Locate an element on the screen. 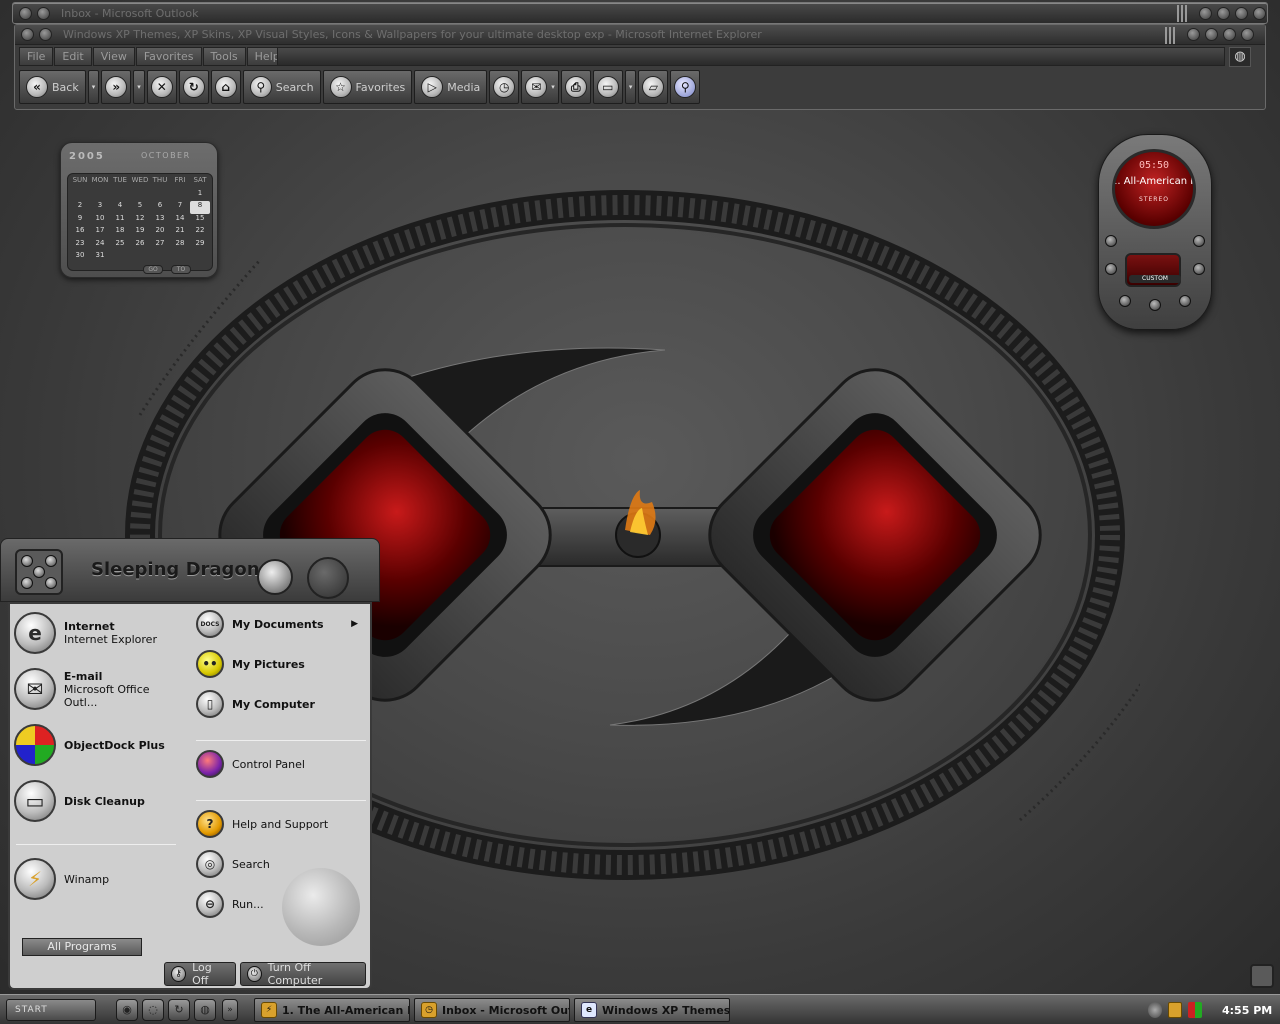 This screenshot has height=1024, width=1280. calendar-day: 12 is located at coordinates (140, 220).